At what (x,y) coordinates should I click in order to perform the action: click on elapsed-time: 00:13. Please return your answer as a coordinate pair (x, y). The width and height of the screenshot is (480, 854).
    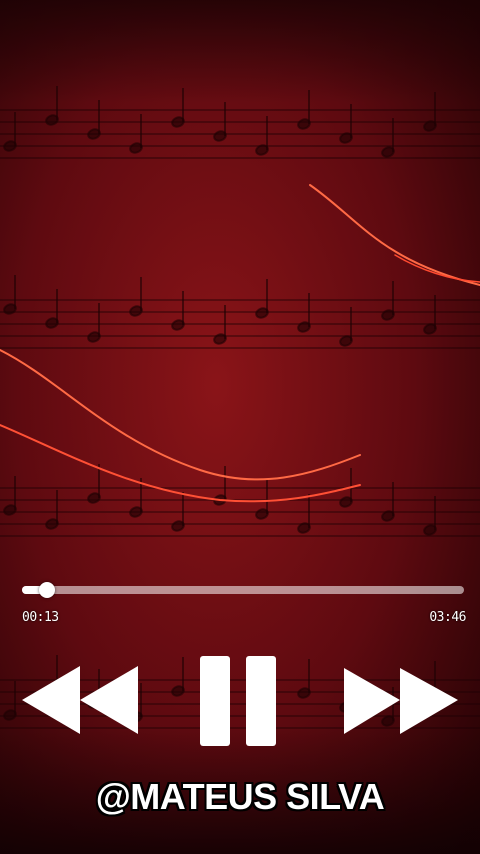
    Looking at the image, I should click on (40, 617).